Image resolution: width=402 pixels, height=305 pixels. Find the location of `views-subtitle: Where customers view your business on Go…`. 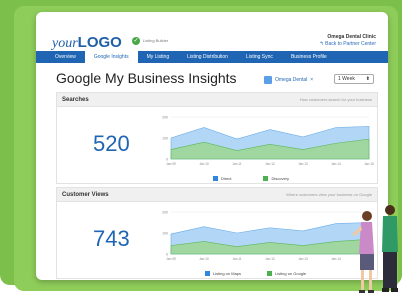

views-subtitle: Where customers view your business on Go… is located at coordinates (329, 194).